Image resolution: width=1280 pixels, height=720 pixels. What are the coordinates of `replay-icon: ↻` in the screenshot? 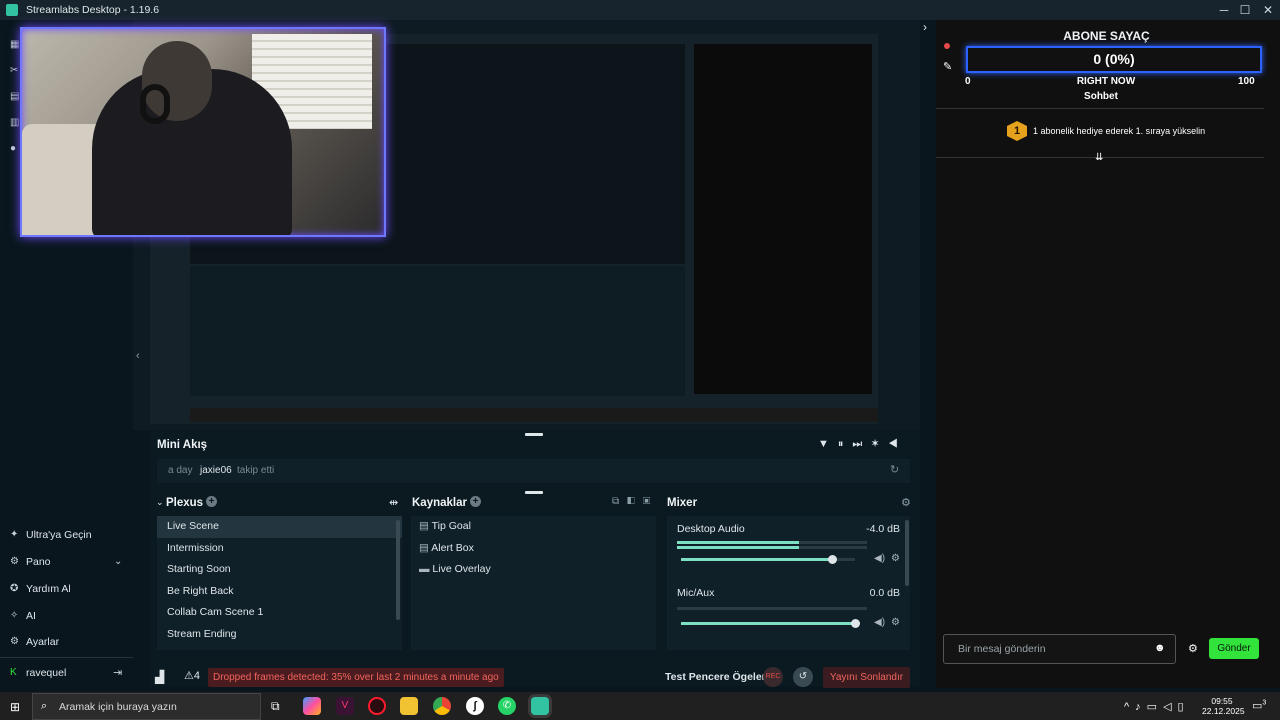 It's located at (894, 469).